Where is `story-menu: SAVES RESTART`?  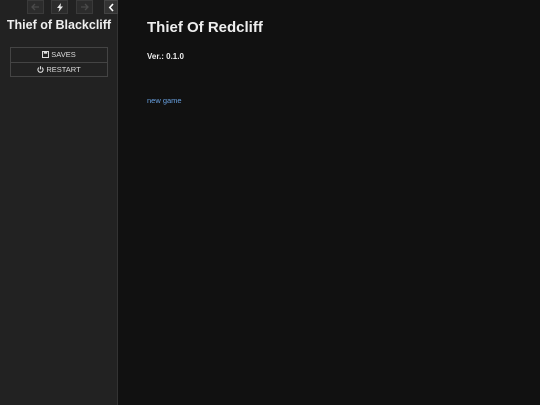
story-menu: SAVES RESTART is located at coordinates (59, 62).